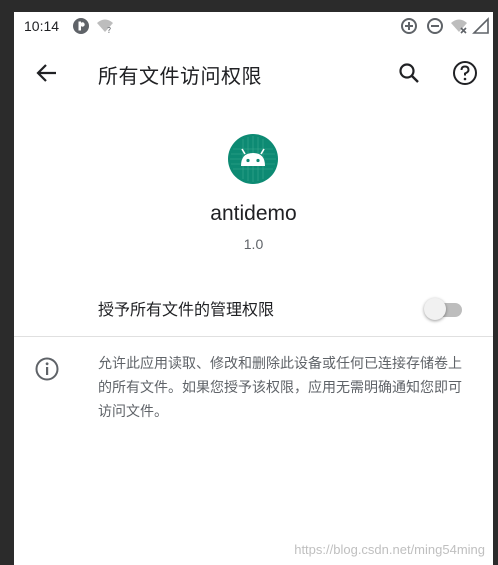  What do you see at coordinates (480, 25) in the screenshot?
I see `battery-icon` at bounding box center [480, 25].